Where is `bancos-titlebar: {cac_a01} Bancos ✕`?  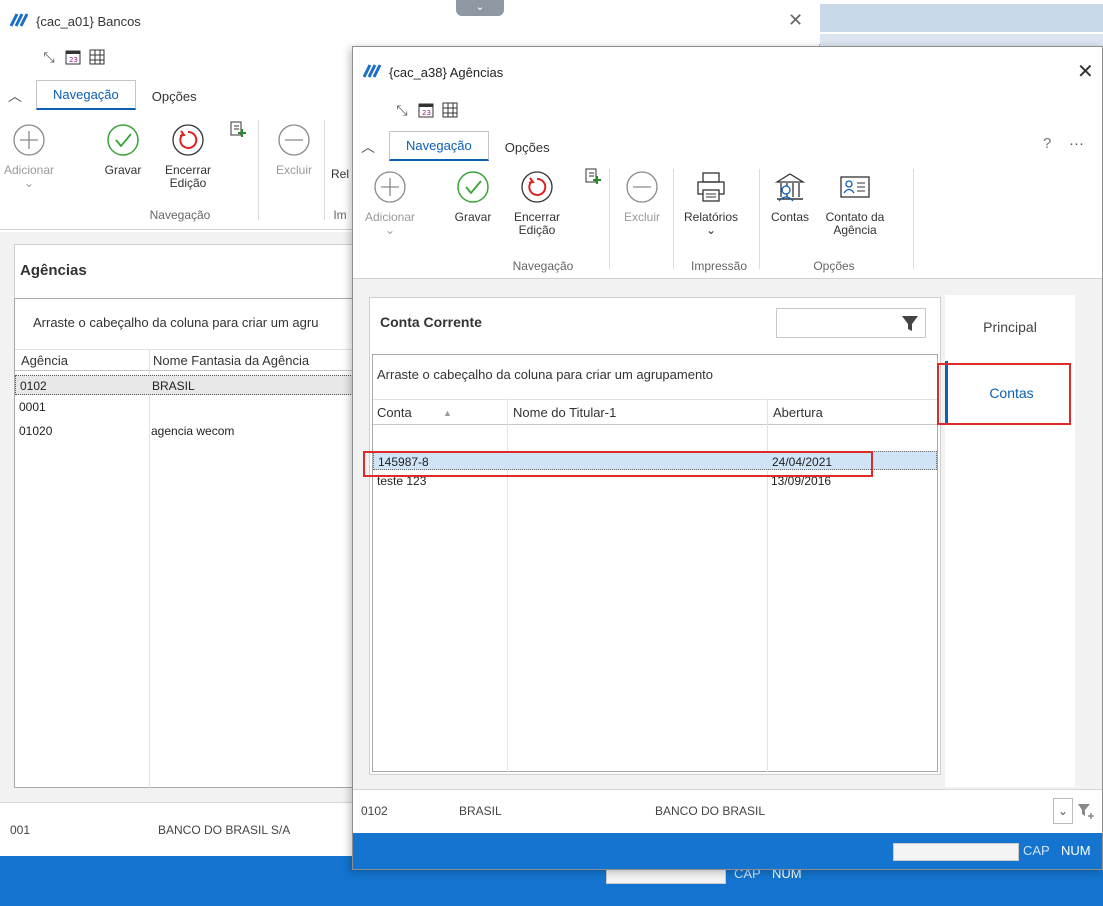 bancos-titlebar: {cac_a01} Bancos ✕ is located at coordinates (410, 22).